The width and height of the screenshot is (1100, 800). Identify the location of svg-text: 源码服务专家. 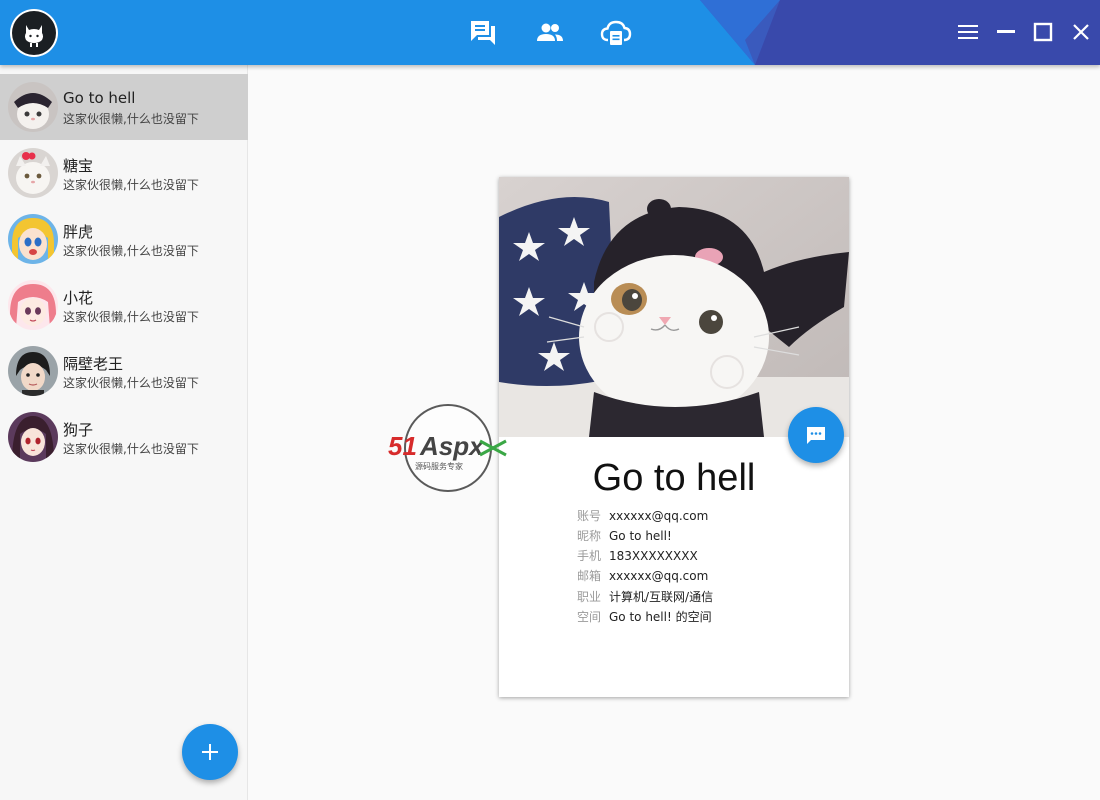
(439, 466).